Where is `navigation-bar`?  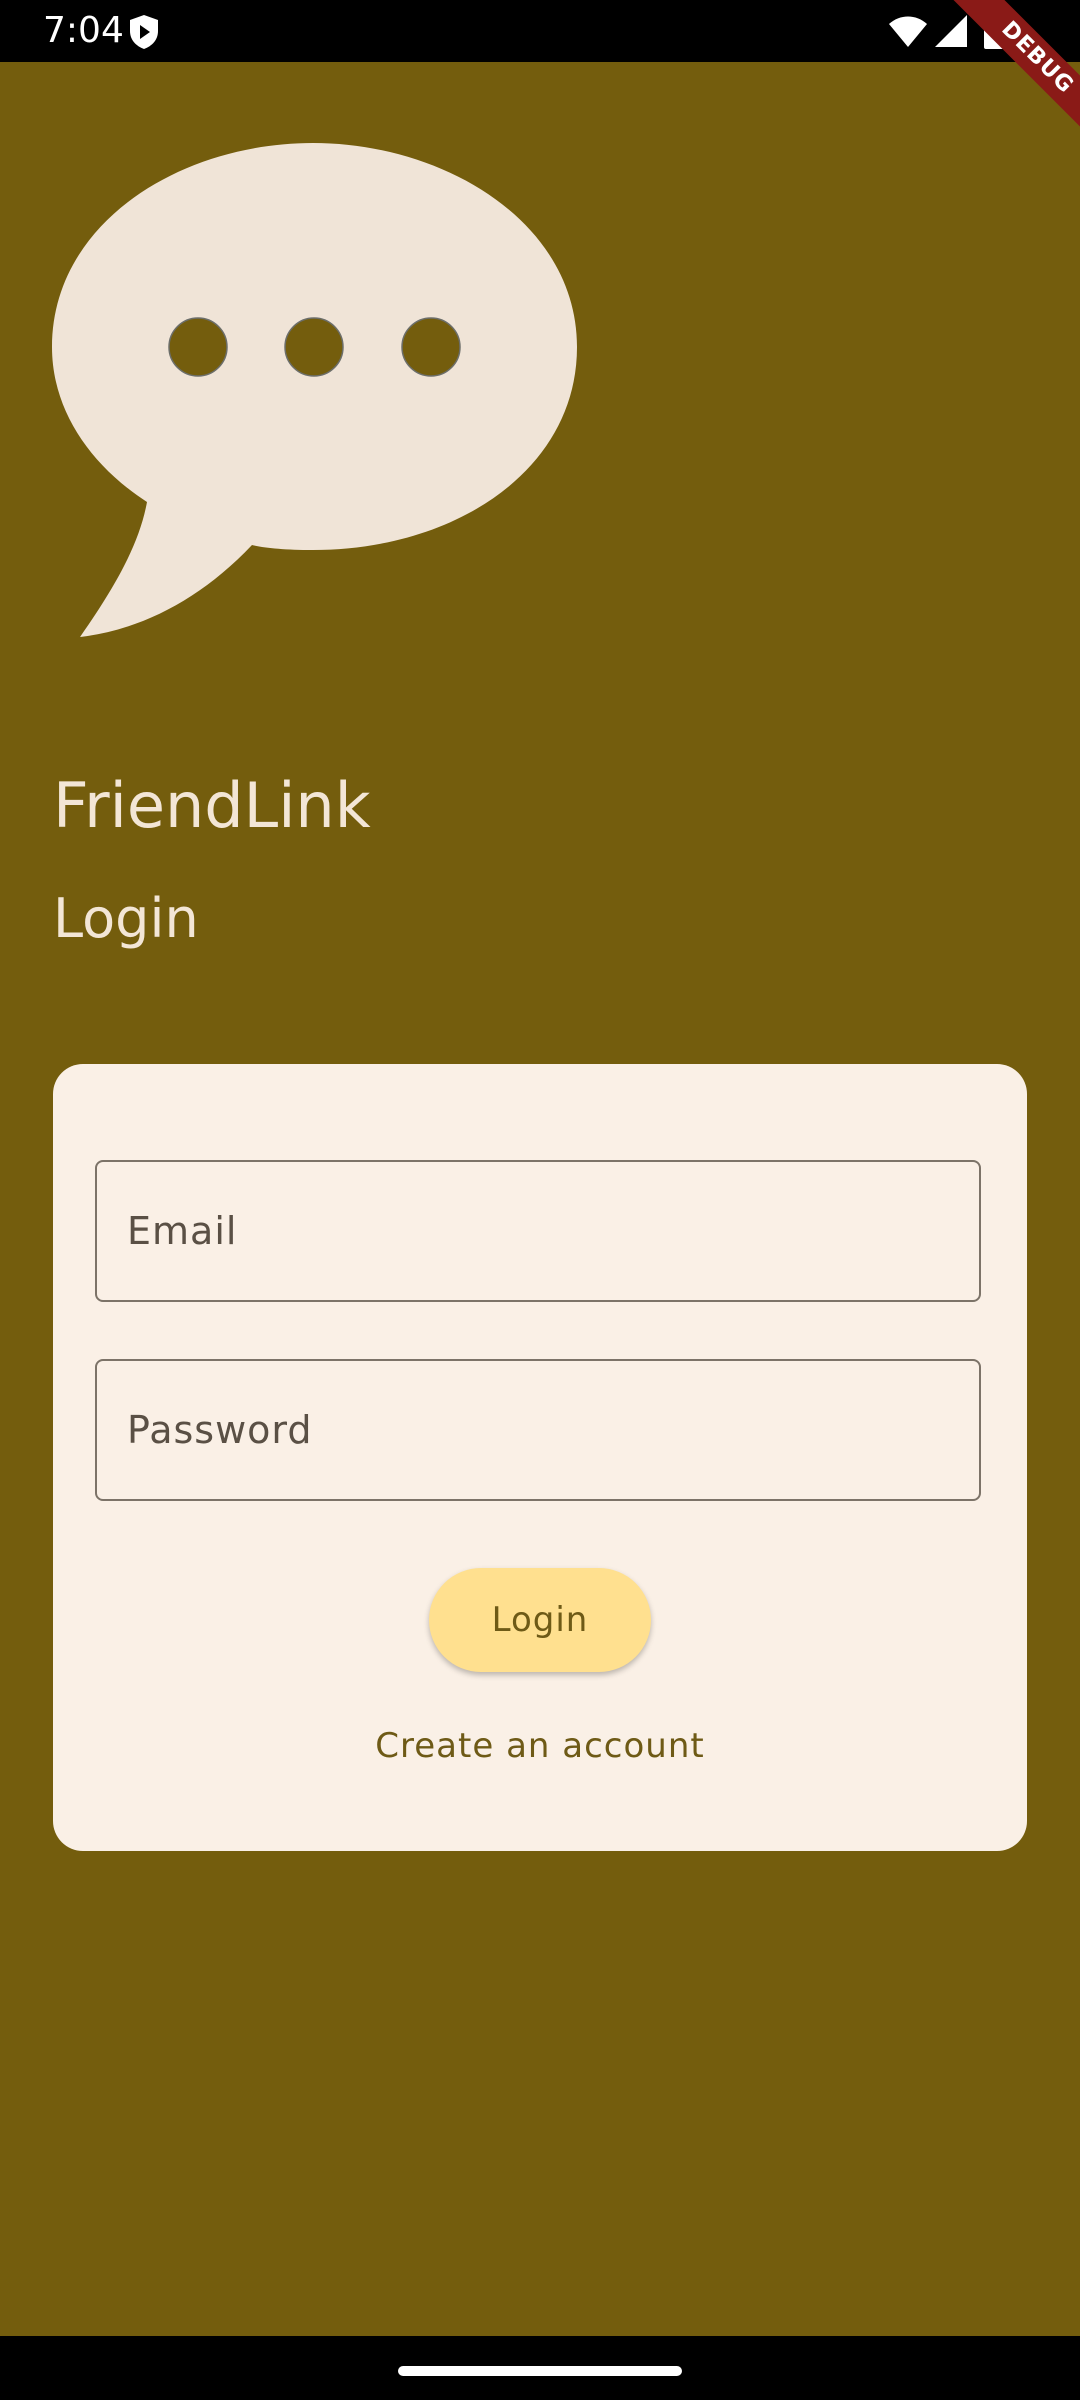 navigation-bar is located at coordinates (540, 2368).